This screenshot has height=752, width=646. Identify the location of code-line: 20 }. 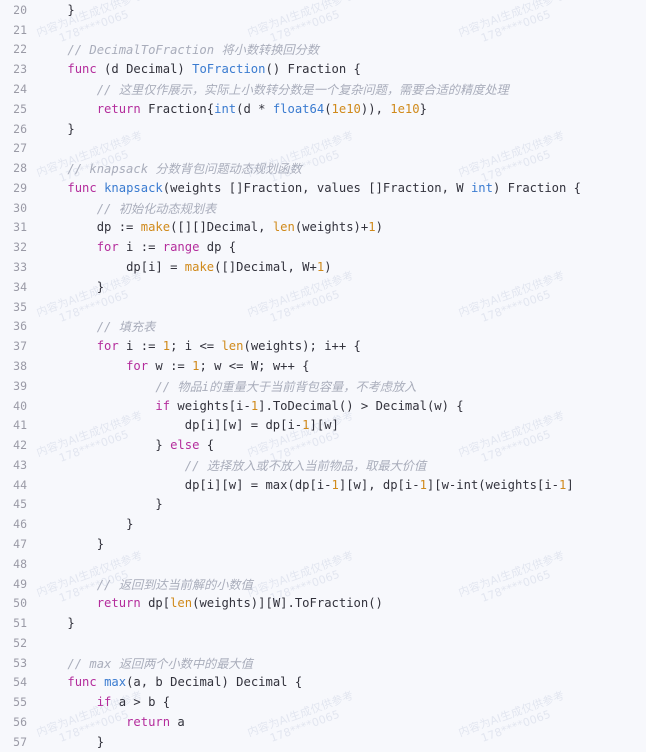
(323, 10).